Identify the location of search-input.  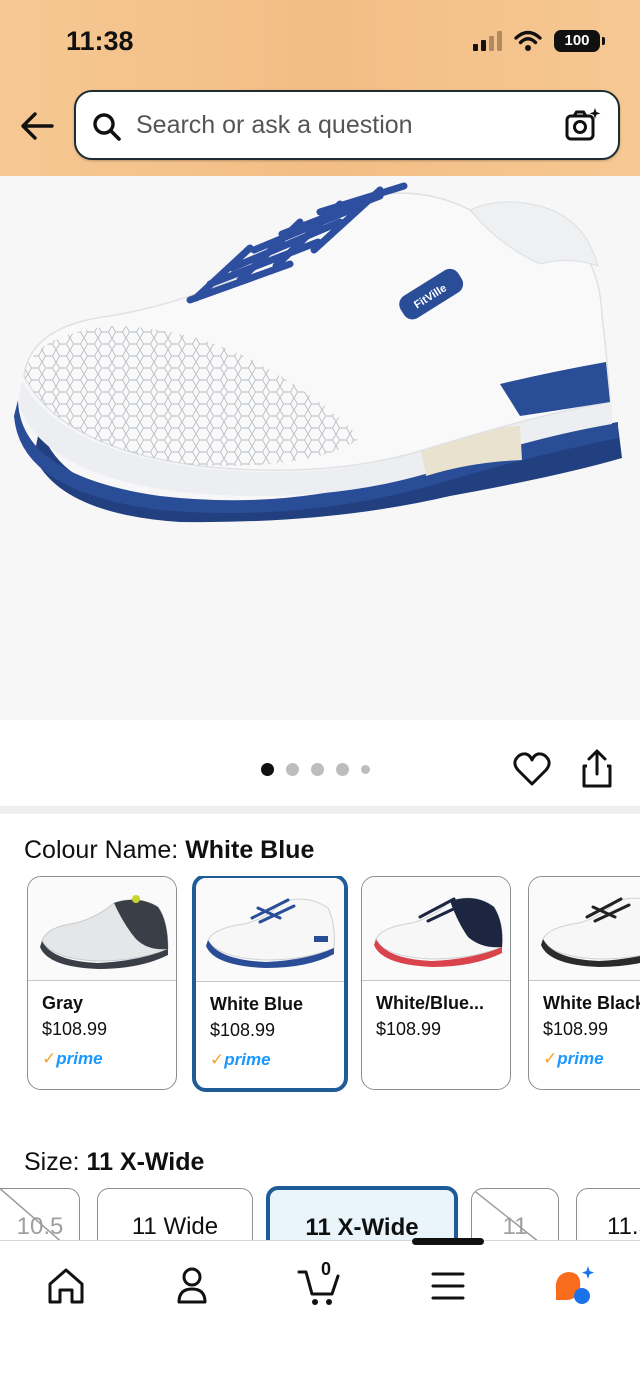
(346, 125).